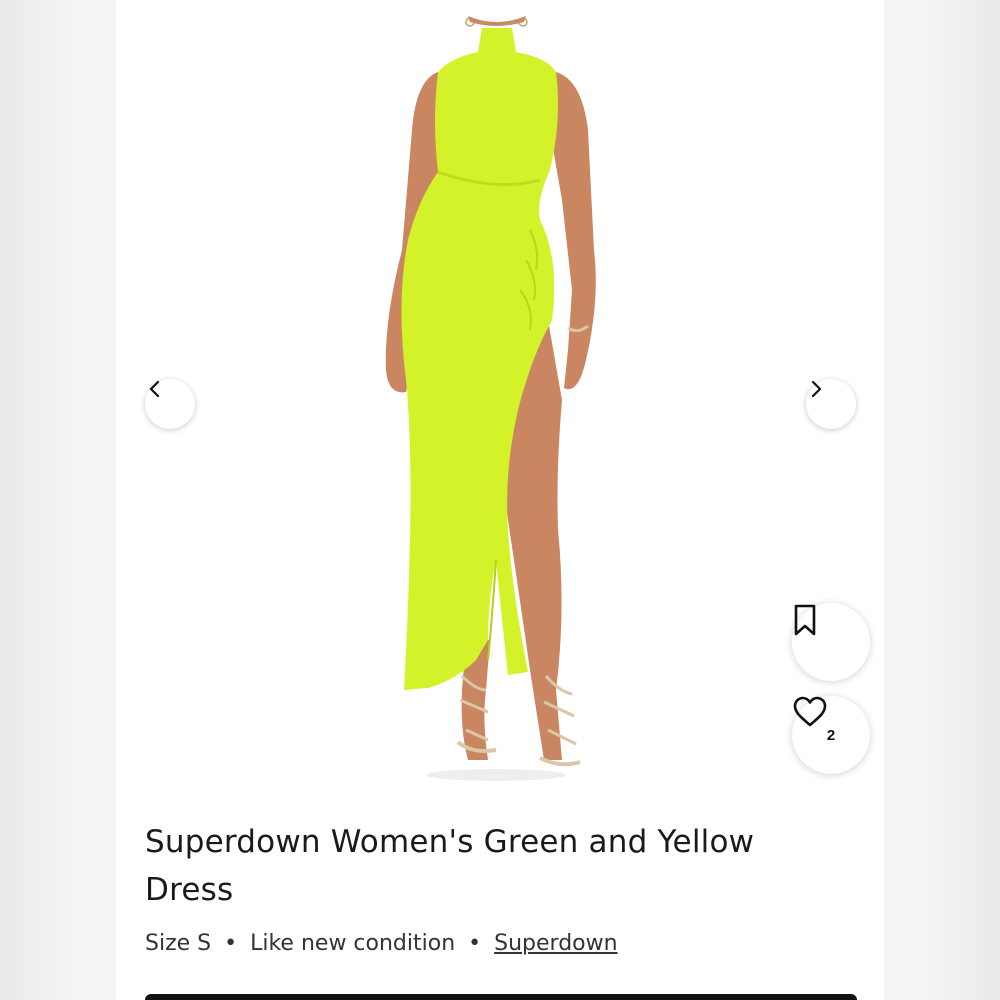  Describe the element at coordinates (170, 404) in the screenshot. I see `previous-photo-button` at that location.